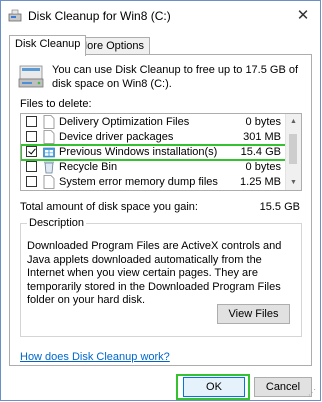 This screenshot has width=322, height=402. What do you see at coordinates (283, 387) in the screenshot?
I see `cancel-button: Cancel` at bounding box center [283, 387].